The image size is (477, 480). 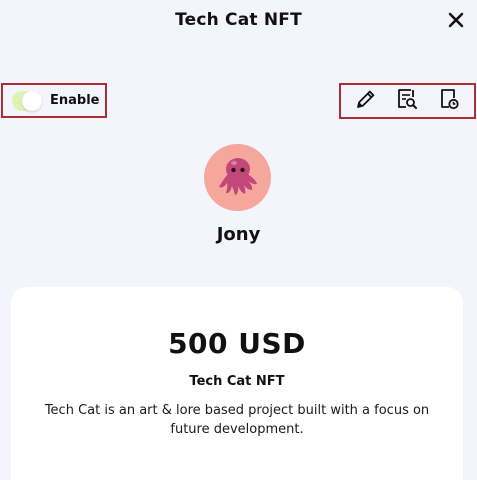 I want to click on pencil-icon, so click(x=366, y=101).